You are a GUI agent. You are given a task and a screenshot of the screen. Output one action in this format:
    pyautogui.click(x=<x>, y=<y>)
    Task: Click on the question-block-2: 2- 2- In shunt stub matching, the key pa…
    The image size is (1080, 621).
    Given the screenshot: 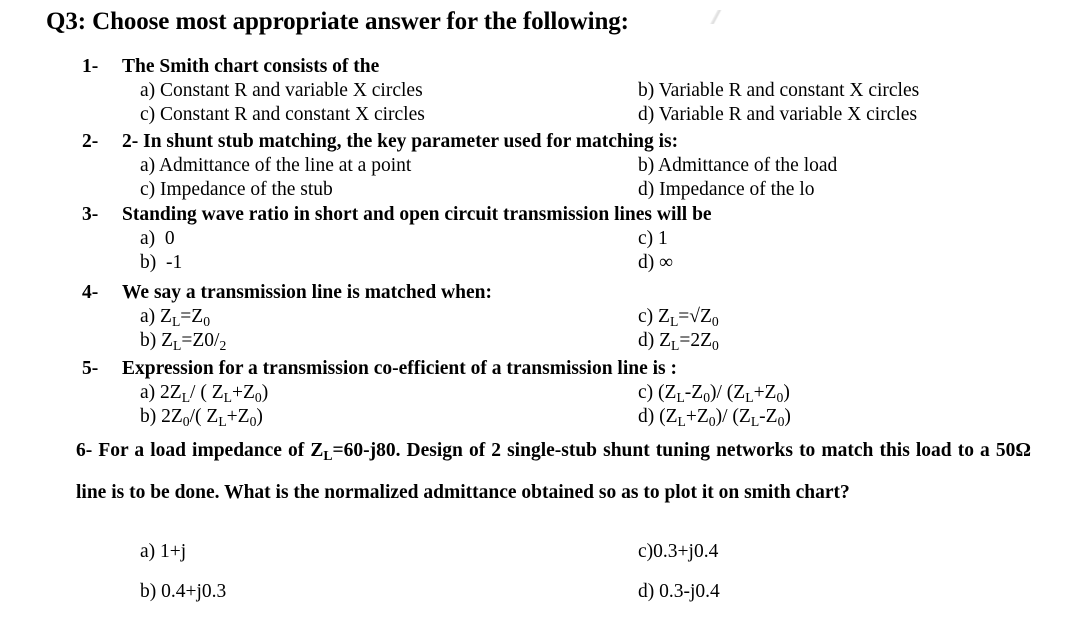 What is the action you would take?
    pyautogui.click(x=540, y=167)
    